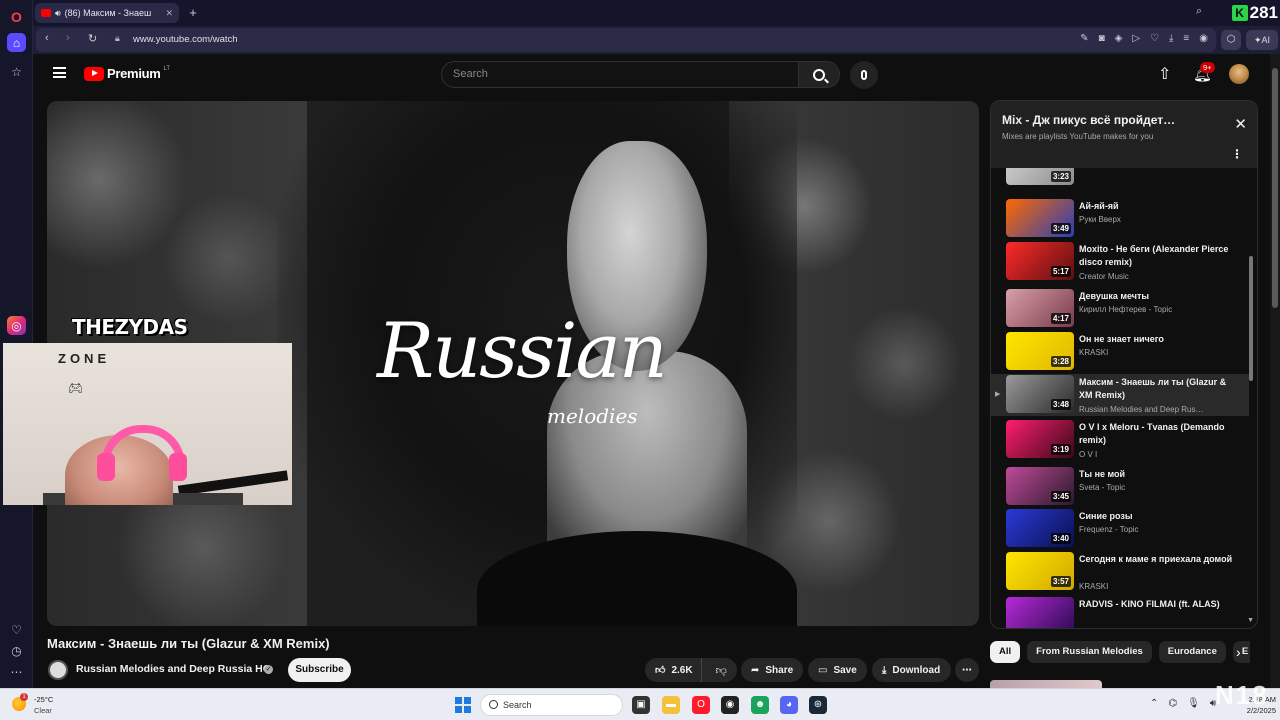  I want to click on chevron-up-icon: ⌃, so click(1154, 703).